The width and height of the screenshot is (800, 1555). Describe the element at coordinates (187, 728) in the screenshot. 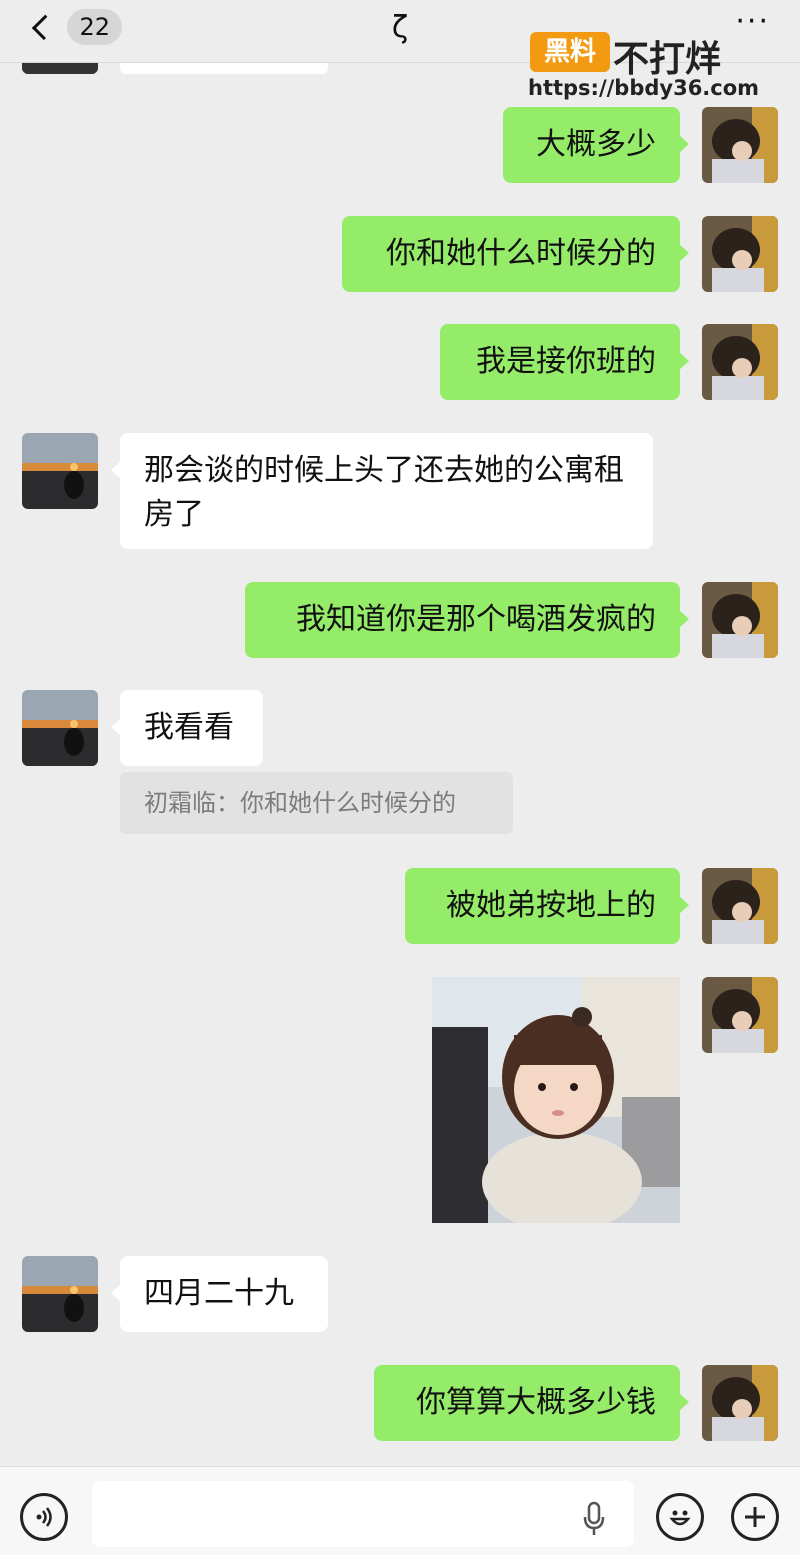

I see `message-bubble-received: 我看看` at that location.